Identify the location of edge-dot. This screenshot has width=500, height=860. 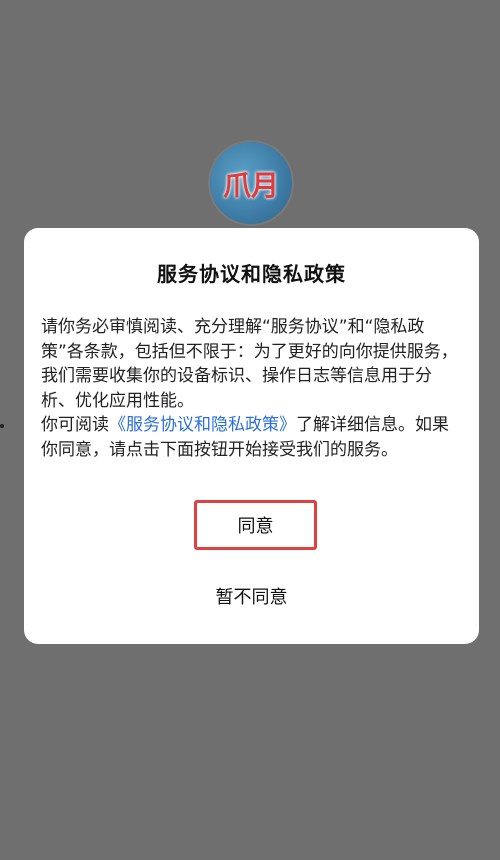
(2, 426).